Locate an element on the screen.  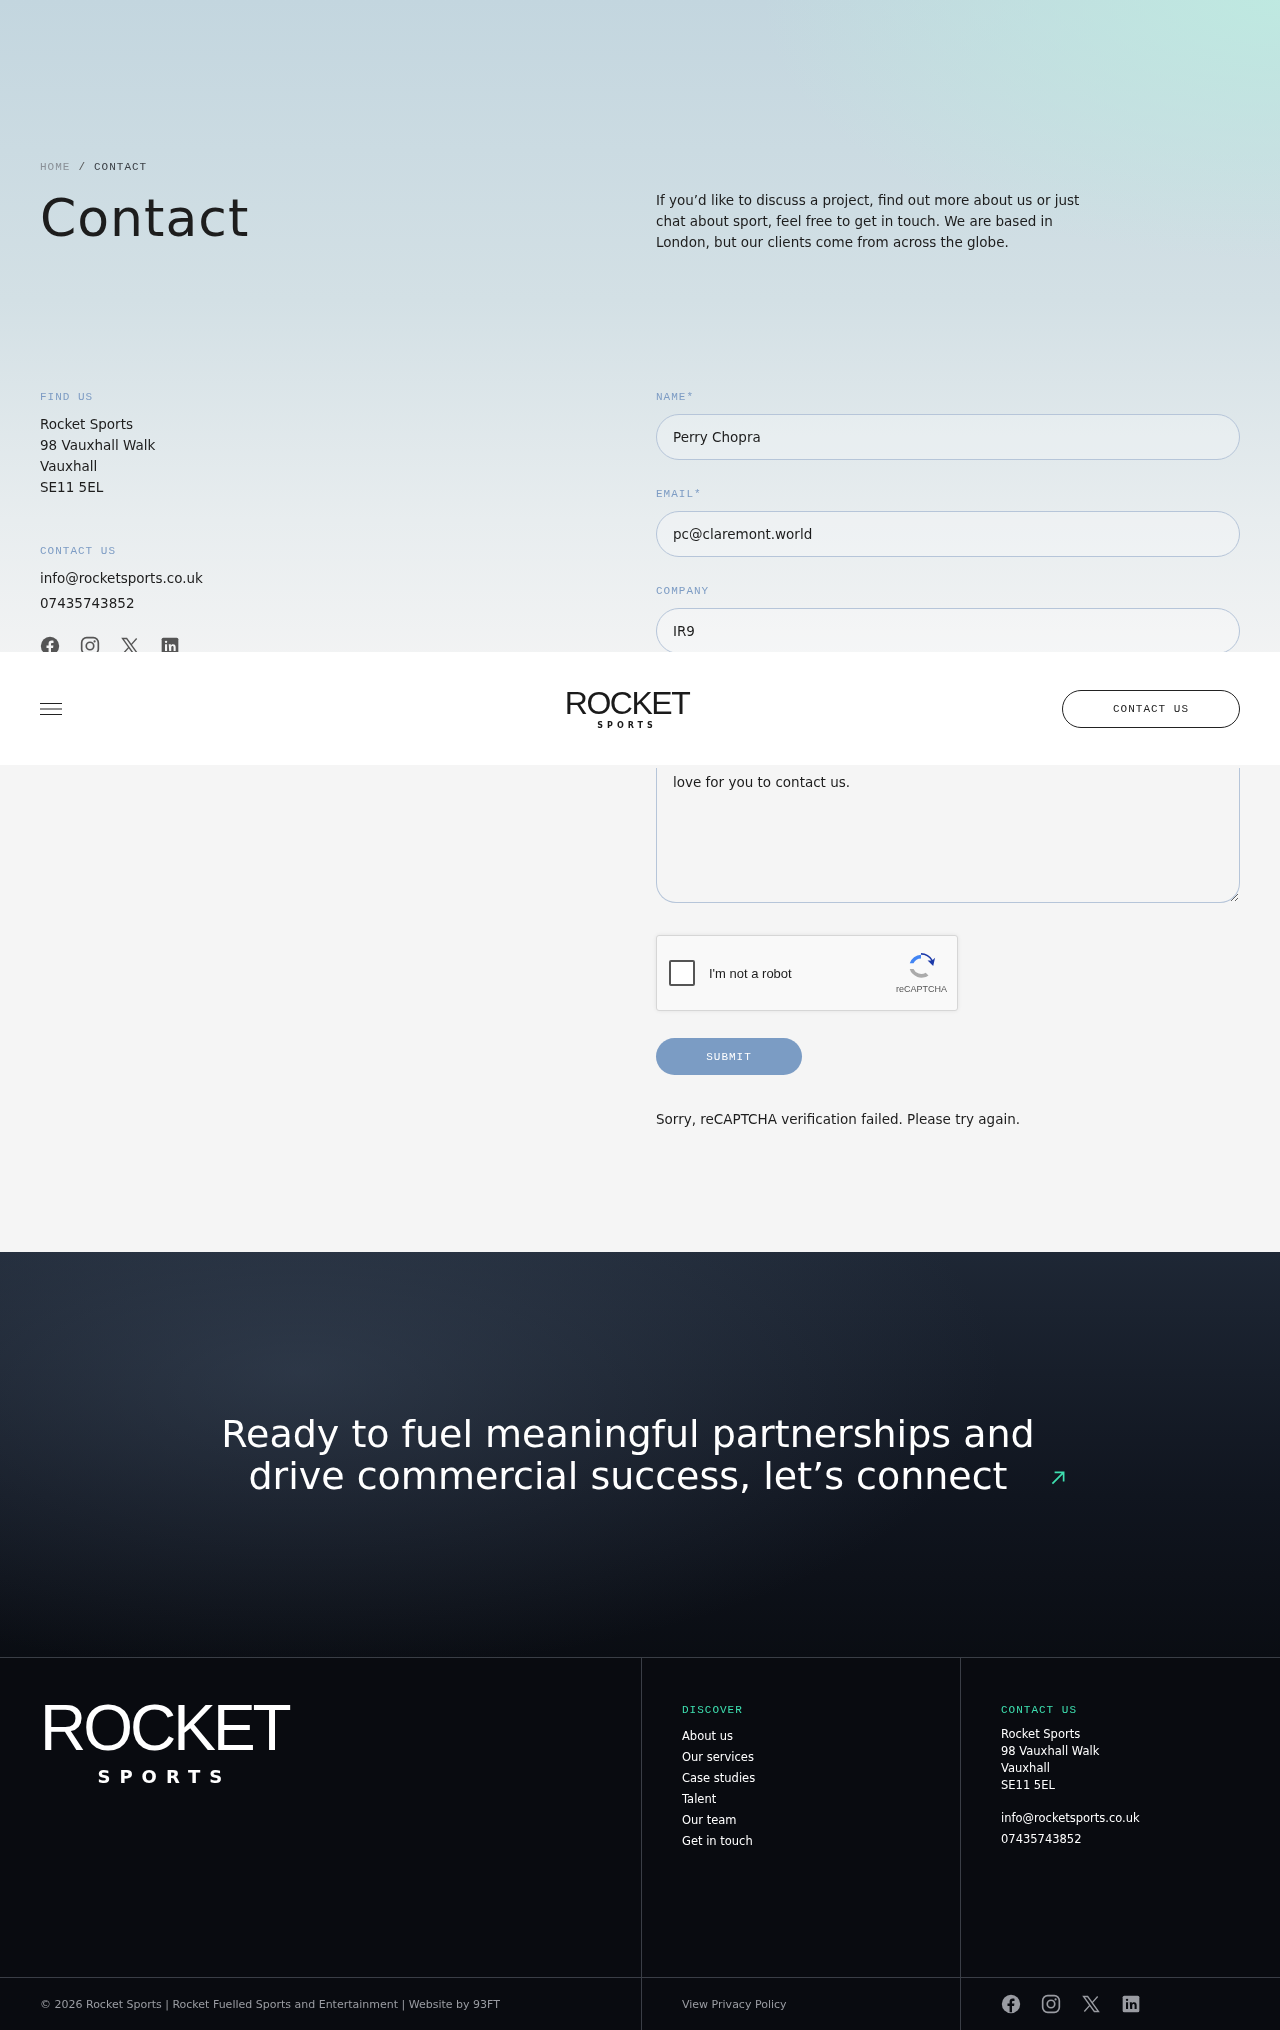
footer-logo-subtitle: SPORTS is located at coordinates (164, 1776).